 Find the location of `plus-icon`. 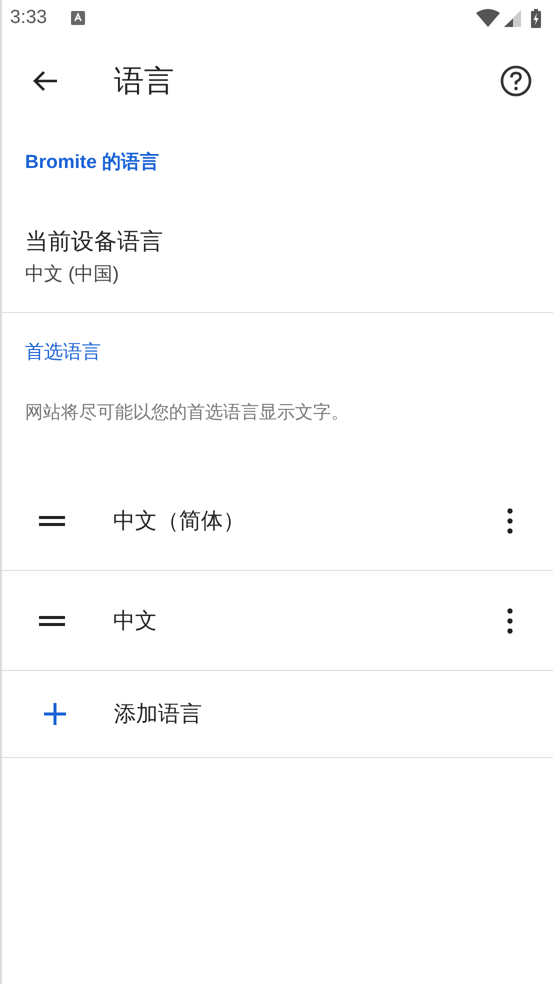

plus-icon is located at coordinates (55, 714).